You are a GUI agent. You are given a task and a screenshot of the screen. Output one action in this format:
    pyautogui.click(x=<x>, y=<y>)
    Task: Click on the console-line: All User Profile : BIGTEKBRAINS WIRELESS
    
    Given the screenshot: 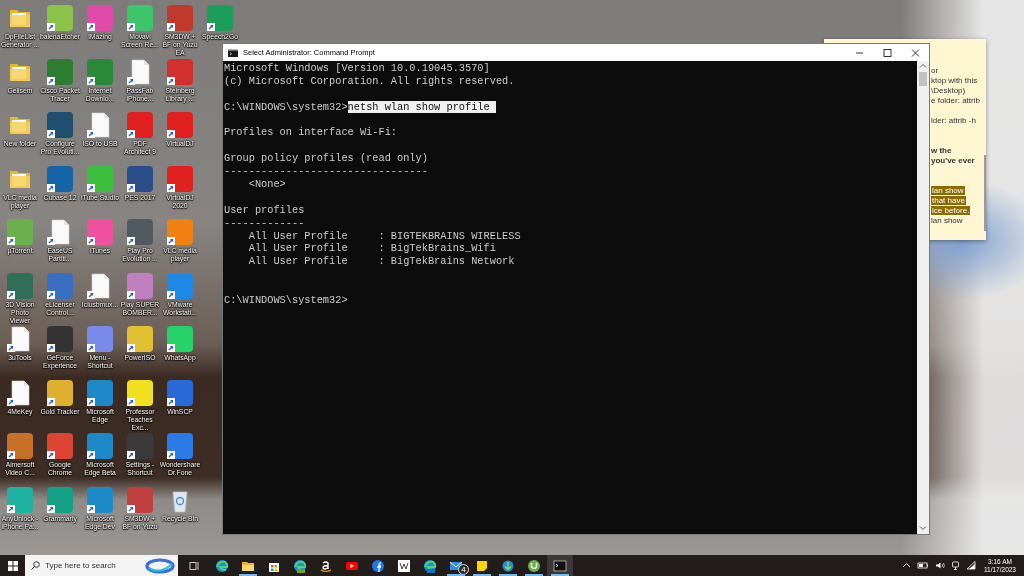 What is the action you would take?
    pyautogui.click(x=384, y=236)
    